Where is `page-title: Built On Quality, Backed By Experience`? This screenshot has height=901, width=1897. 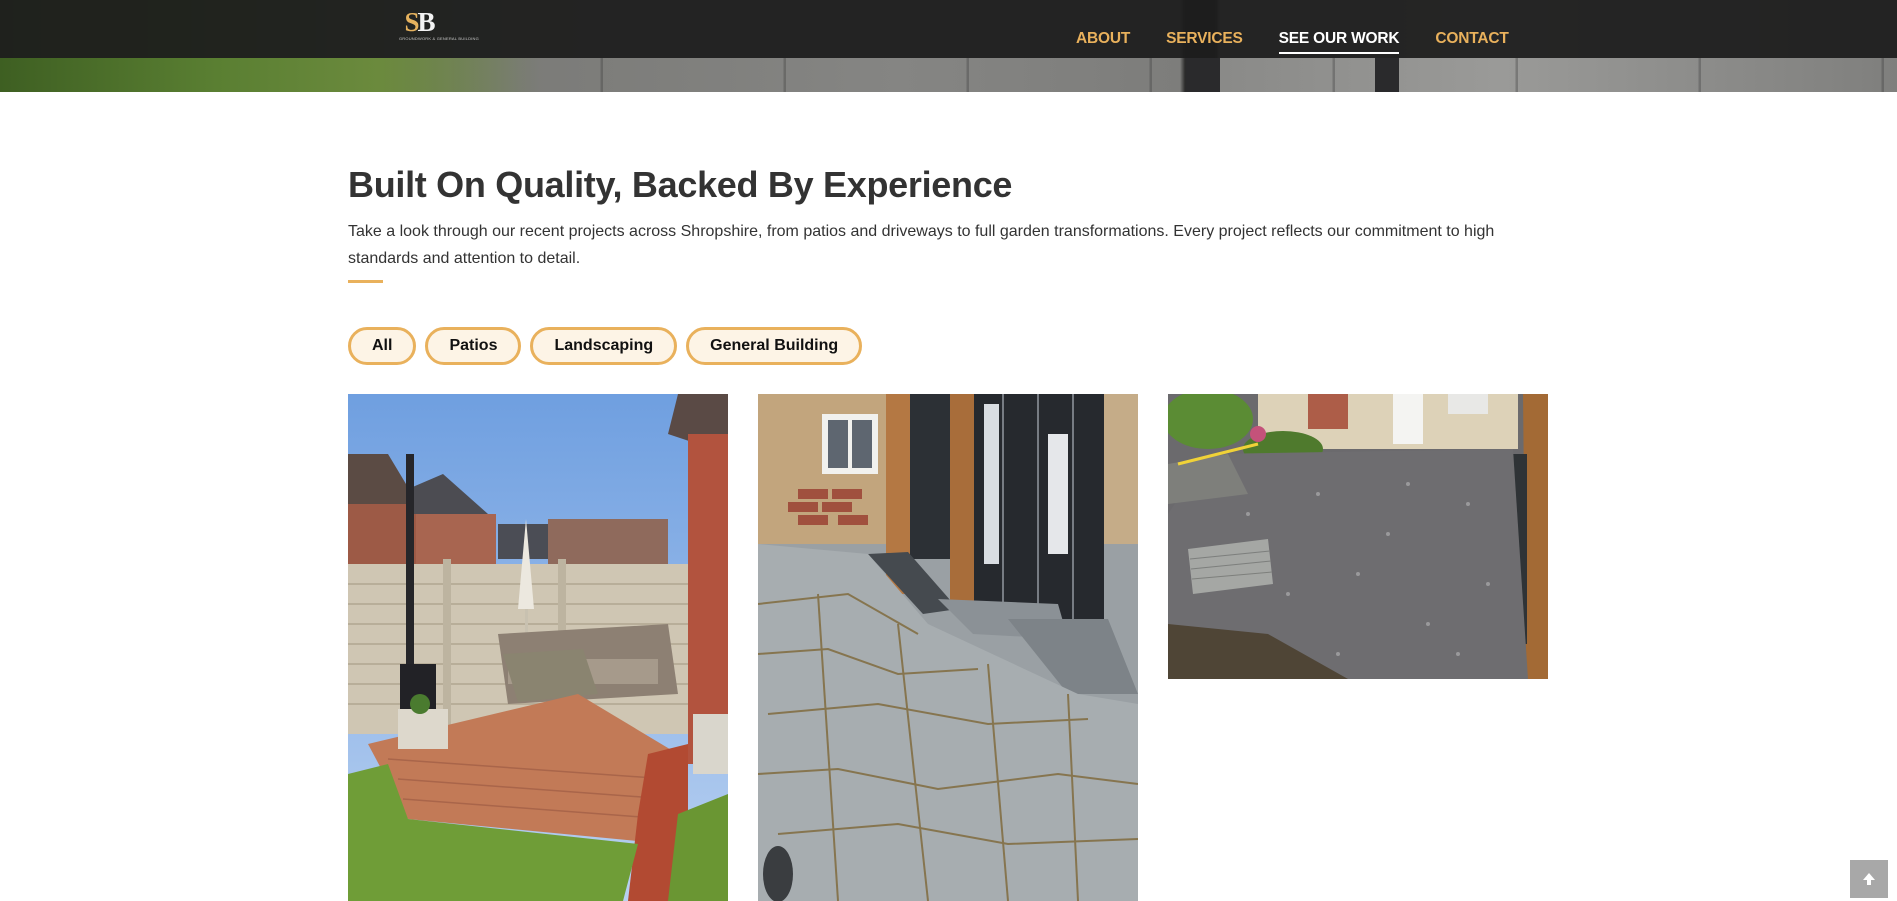 page-title: Built On Quality, Backed By Experience is located at coordinates (680, 184).